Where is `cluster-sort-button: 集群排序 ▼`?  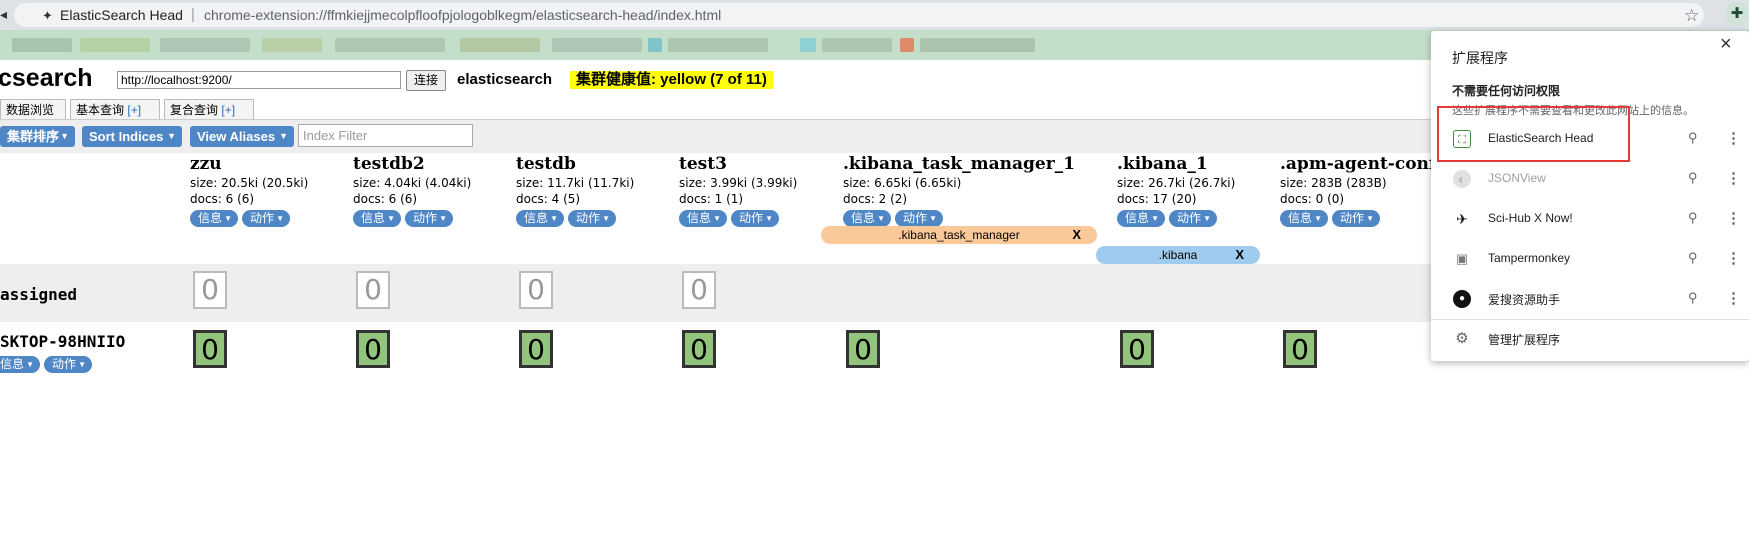
cluster-sort-button: 集群排序 ▼ is located at coordinates (37, 136).